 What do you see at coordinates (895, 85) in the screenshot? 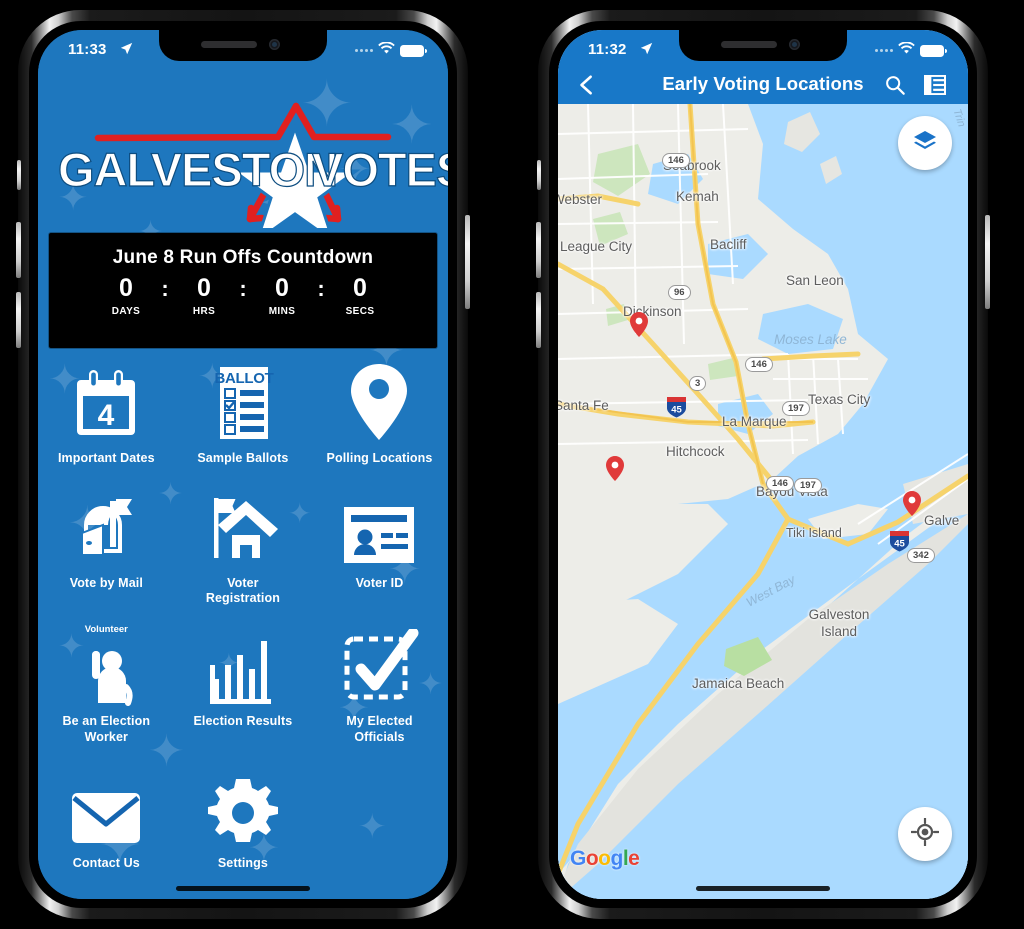
I see `search-icon` at bounding box center [895, 85].